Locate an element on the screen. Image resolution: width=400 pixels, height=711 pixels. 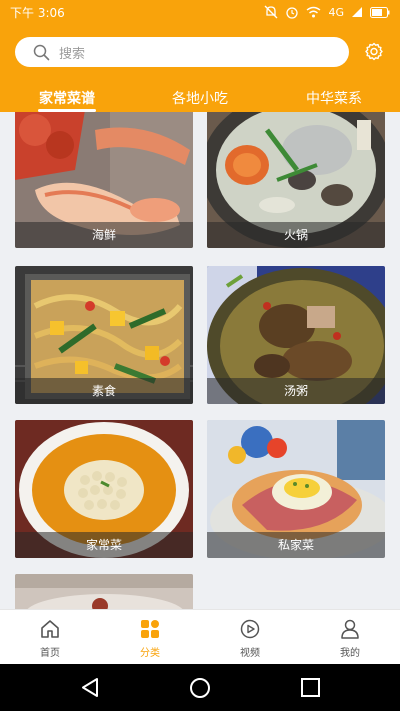
gear-icon is located at coordinates (374, 52).